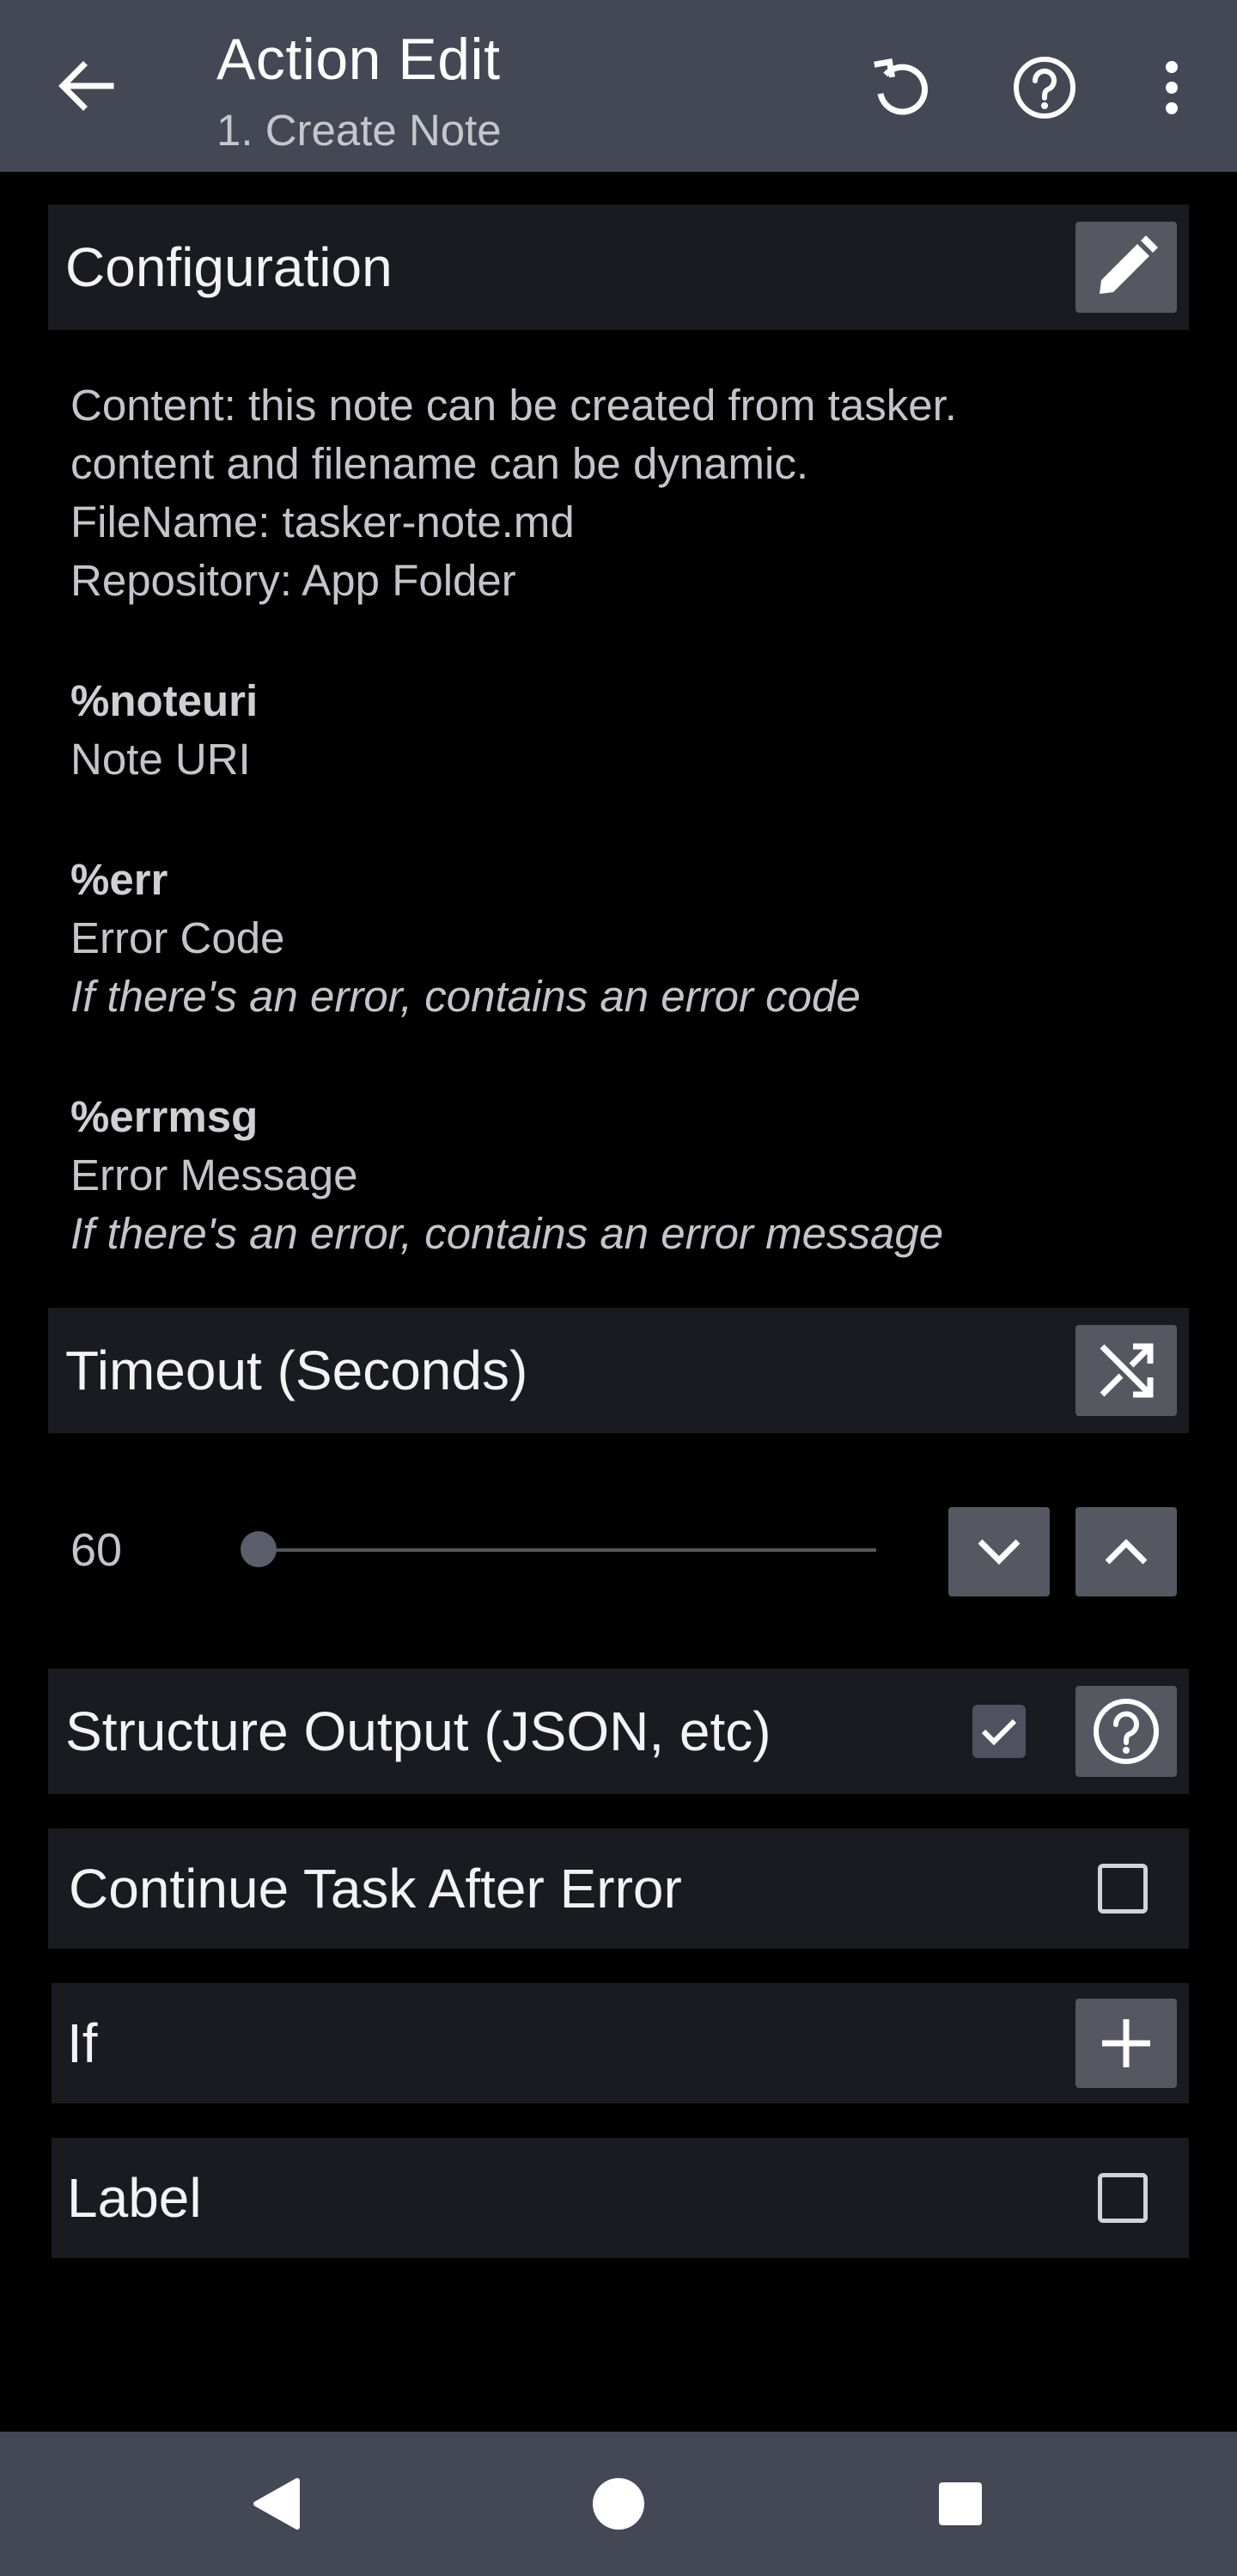 The height and width of the screenshot is (2576, 1237). I want to click on add-condition-button, so click(1126, 2043).